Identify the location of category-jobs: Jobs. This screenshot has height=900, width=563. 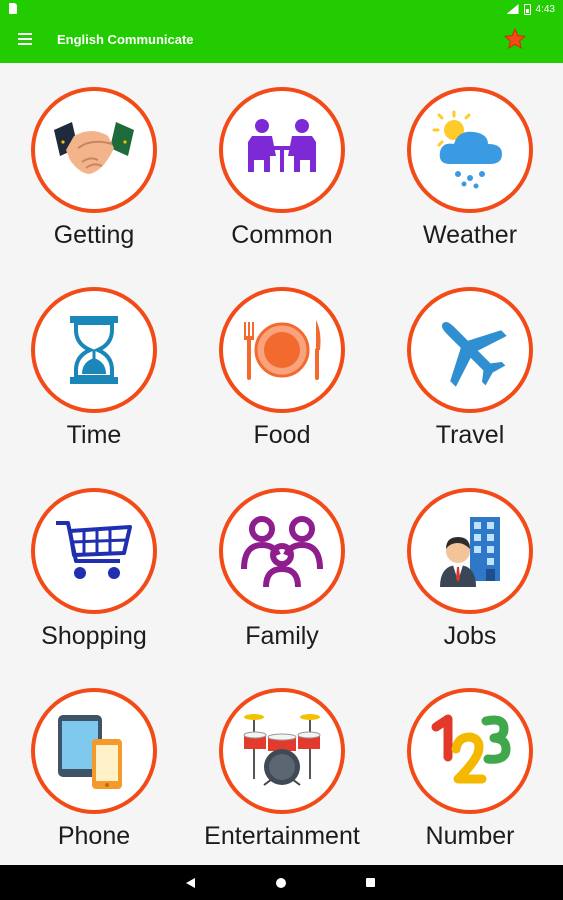
(469, 564).